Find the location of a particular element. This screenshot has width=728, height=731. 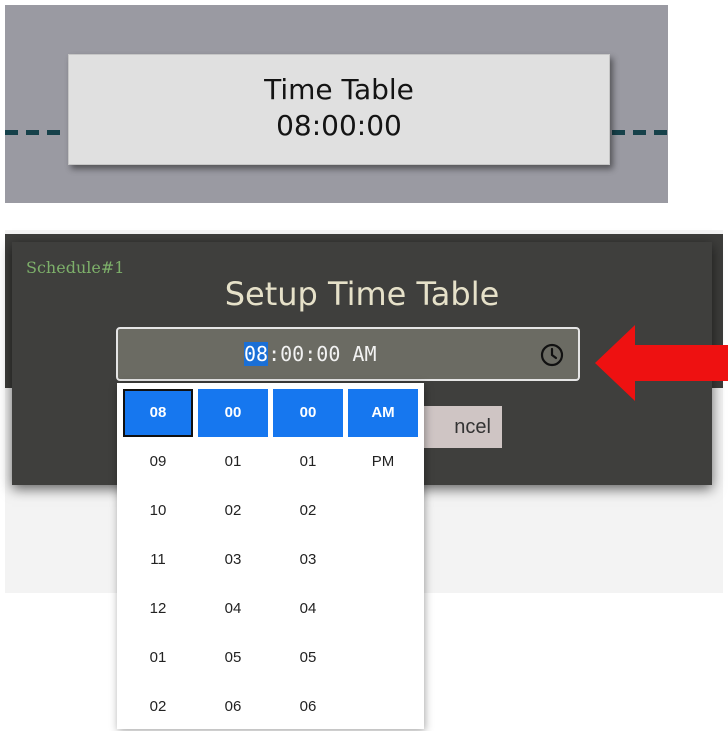

second-option: 04 is located at coordinates (308, 608).